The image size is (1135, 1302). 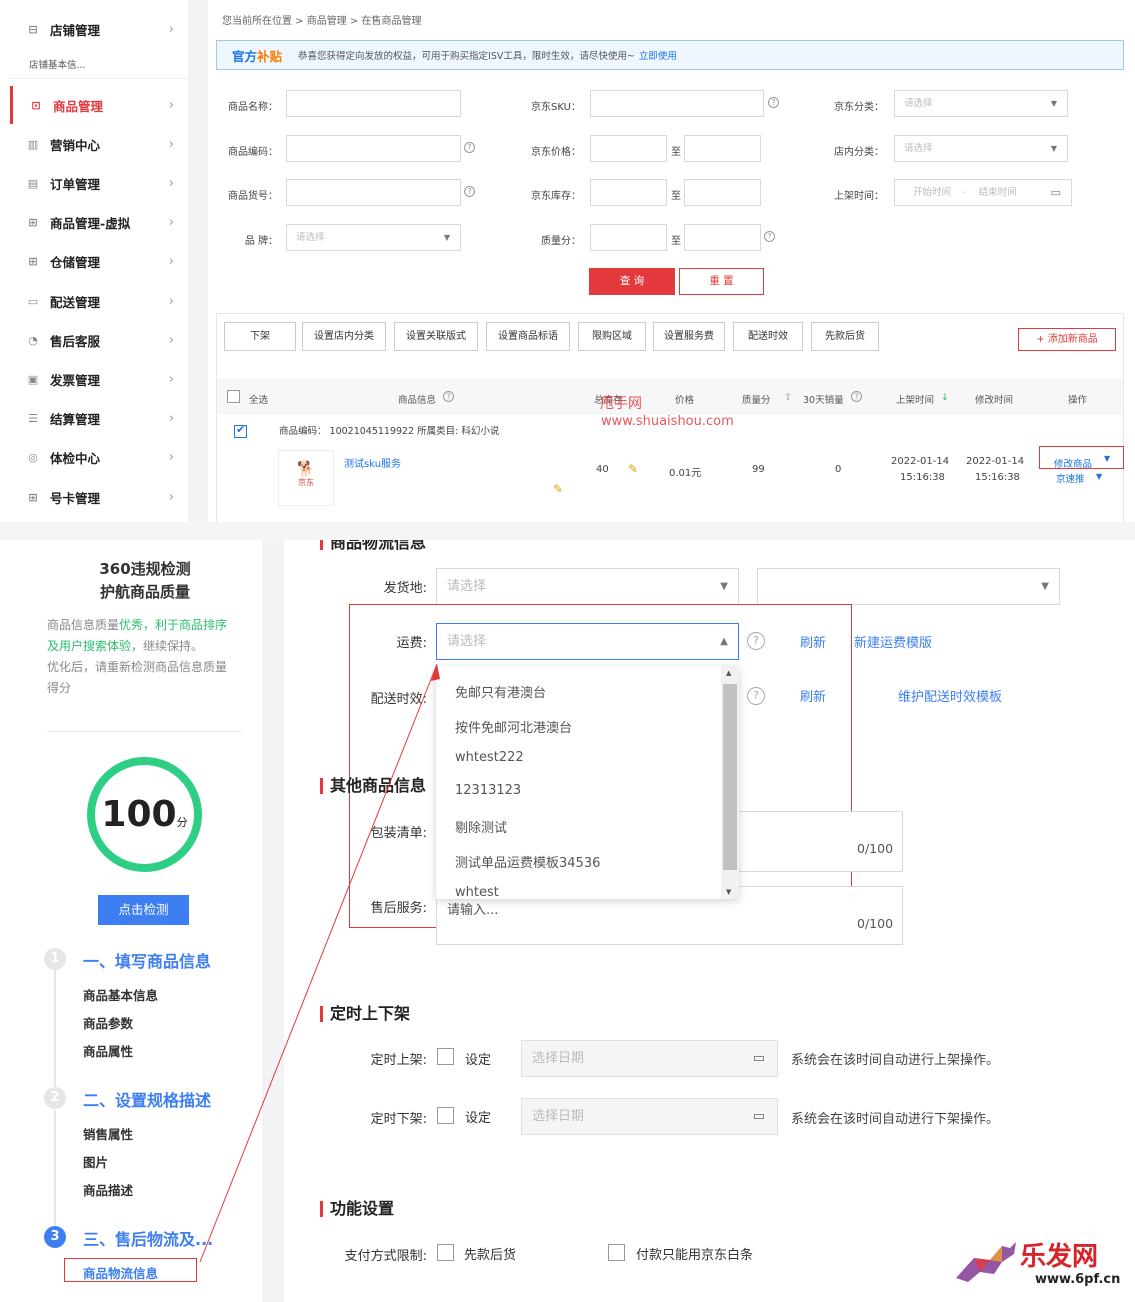 I want to click on horse-logo-icon, so click(x=986, y=1262).